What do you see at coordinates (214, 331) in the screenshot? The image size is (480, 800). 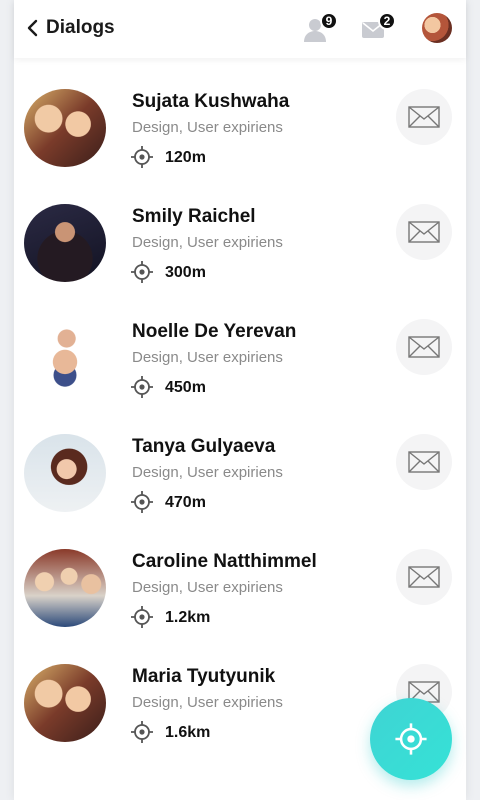 I see `contact-name: Noelle De Yerevan` at bounding box center [214, 331].